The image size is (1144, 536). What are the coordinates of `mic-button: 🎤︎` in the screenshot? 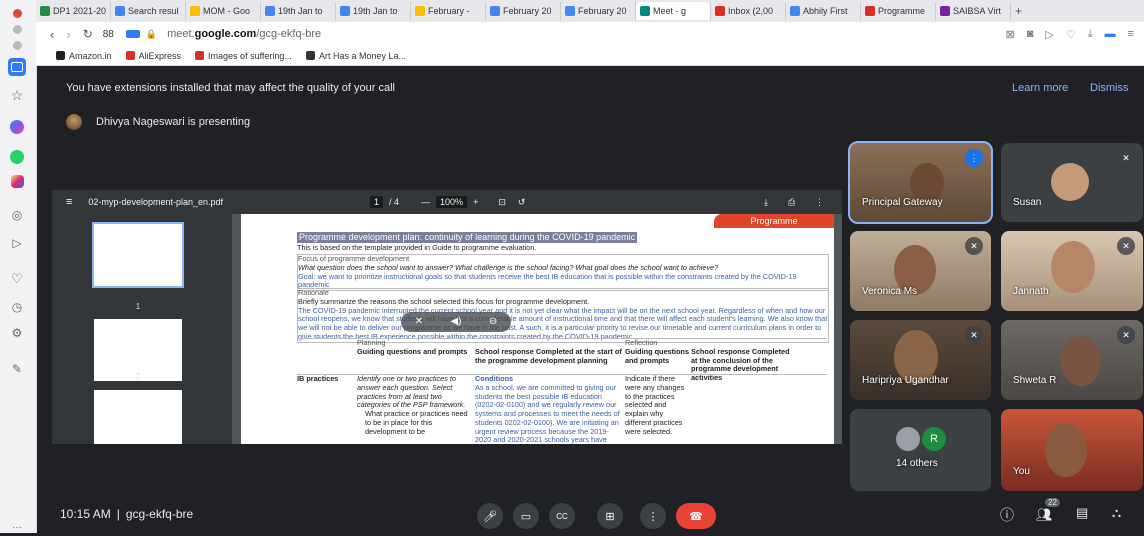 It's located at (490, 516).